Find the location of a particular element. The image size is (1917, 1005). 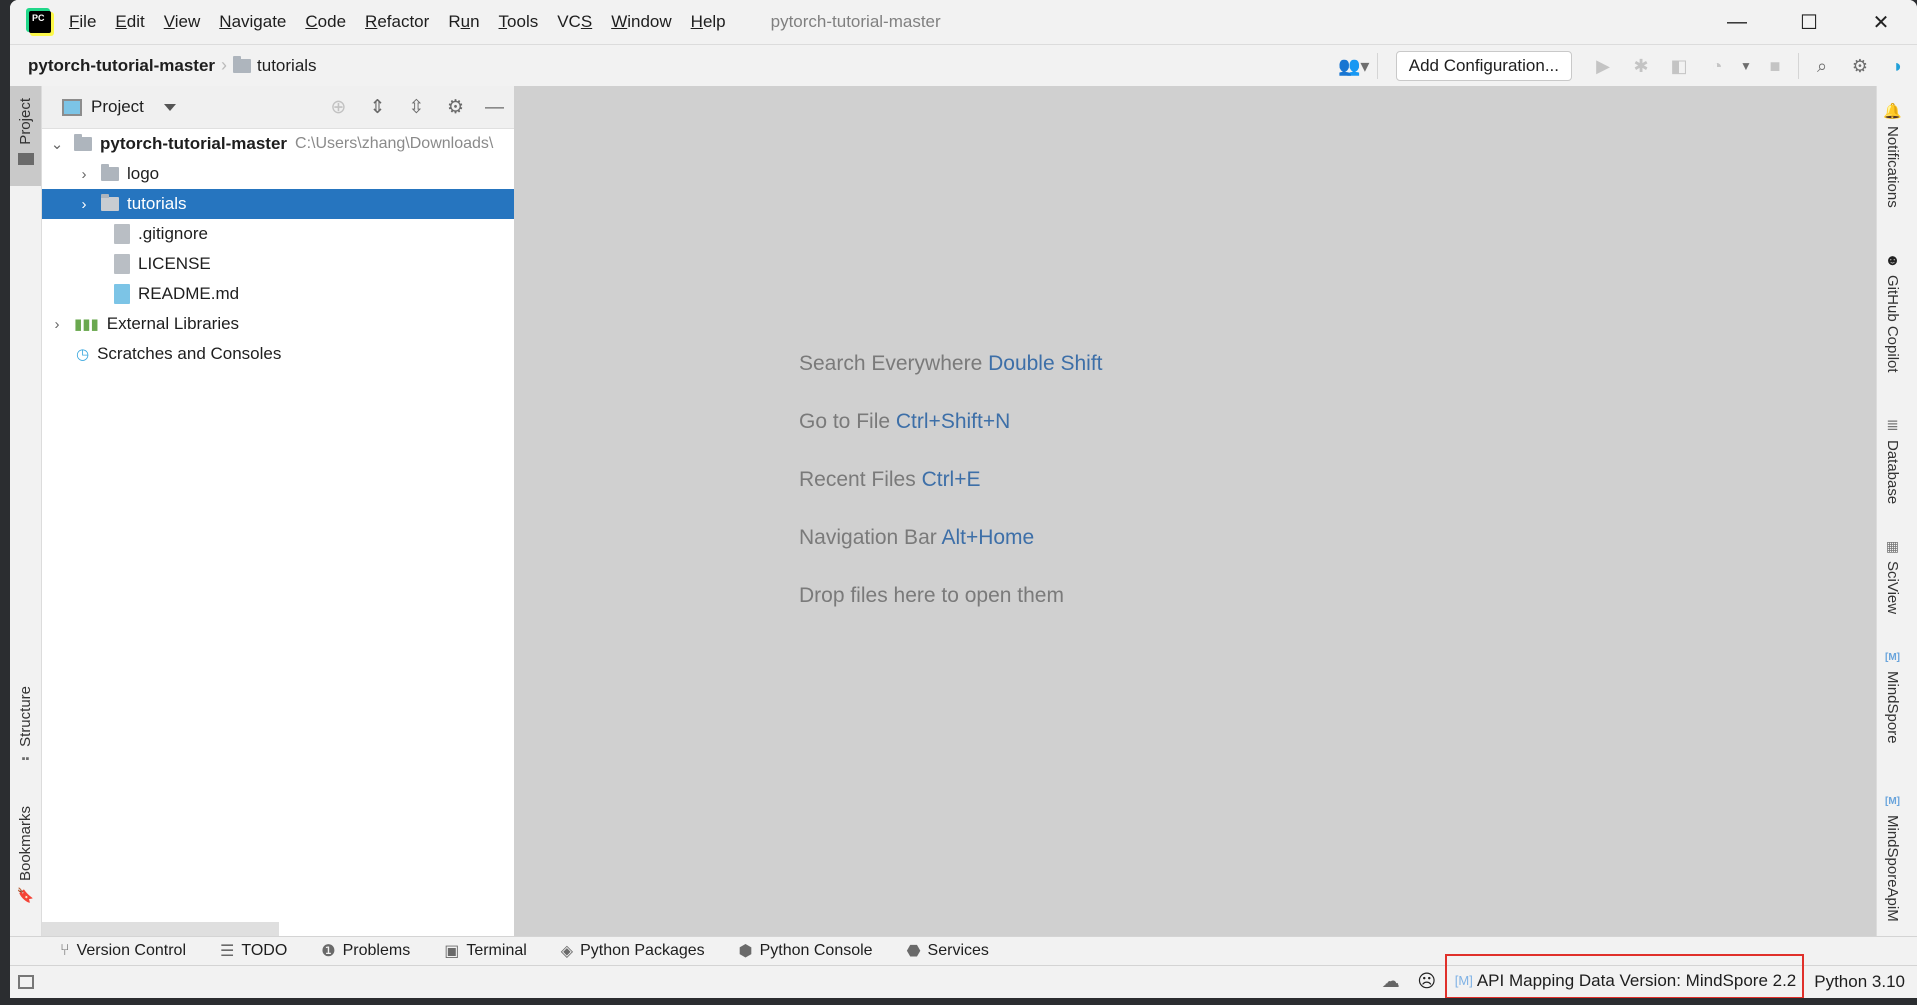

tree-item-scratches: ◷ Scratches and Consoles is located at coordinates (278, 354).